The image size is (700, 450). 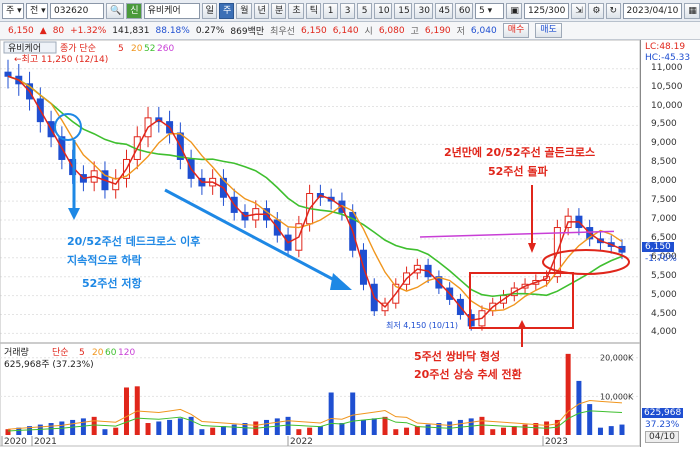 I want to click on best-ask: 6,150, so click(x=314, y=30).